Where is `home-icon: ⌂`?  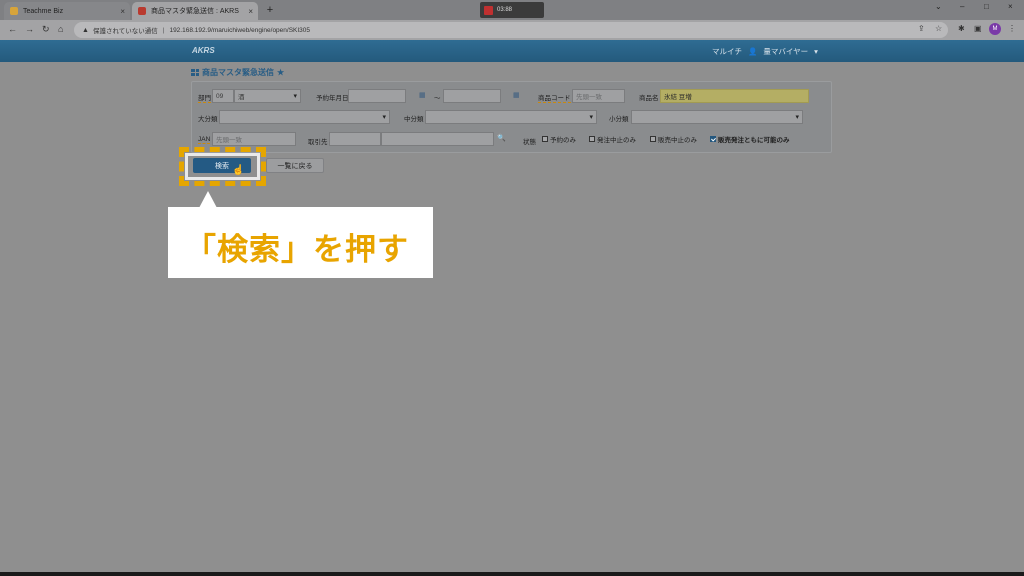 home-icon: ⌂ is located at coordinates (60, 29).